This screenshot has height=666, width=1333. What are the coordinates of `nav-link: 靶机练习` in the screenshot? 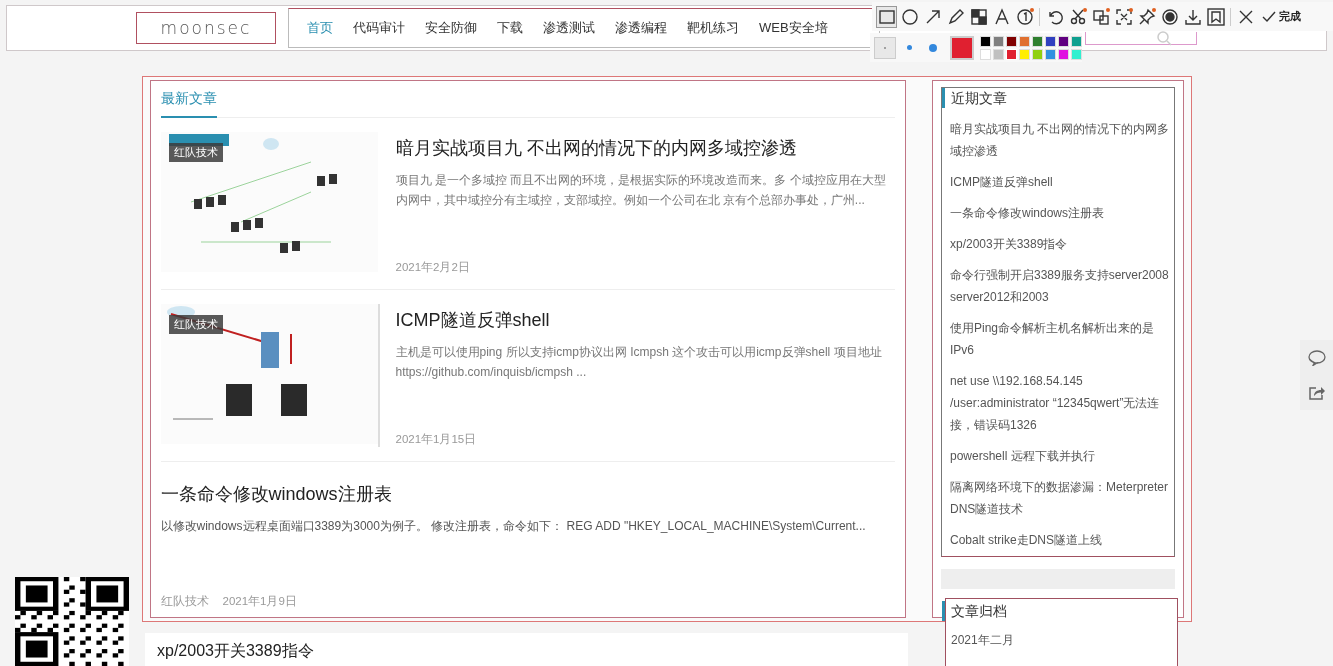 It's located at (713, 28).